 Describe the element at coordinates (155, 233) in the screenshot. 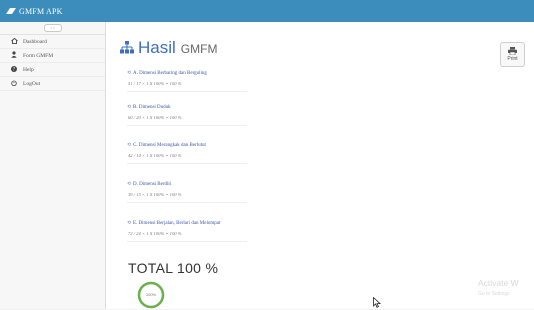

I see `dimension-formula: 72 / 24 × 1 X 100% = 100 %` at that location.